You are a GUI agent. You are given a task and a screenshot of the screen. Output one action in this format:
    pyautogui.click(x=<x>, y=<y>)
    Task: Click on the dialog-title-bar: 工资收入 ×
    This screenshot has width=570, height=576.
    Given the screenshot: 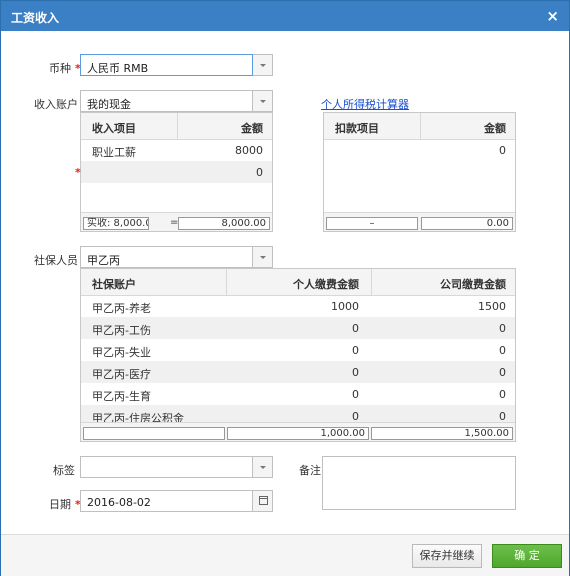 What is the action you would take?
    pyautogui.click(x=285, y=16)
    